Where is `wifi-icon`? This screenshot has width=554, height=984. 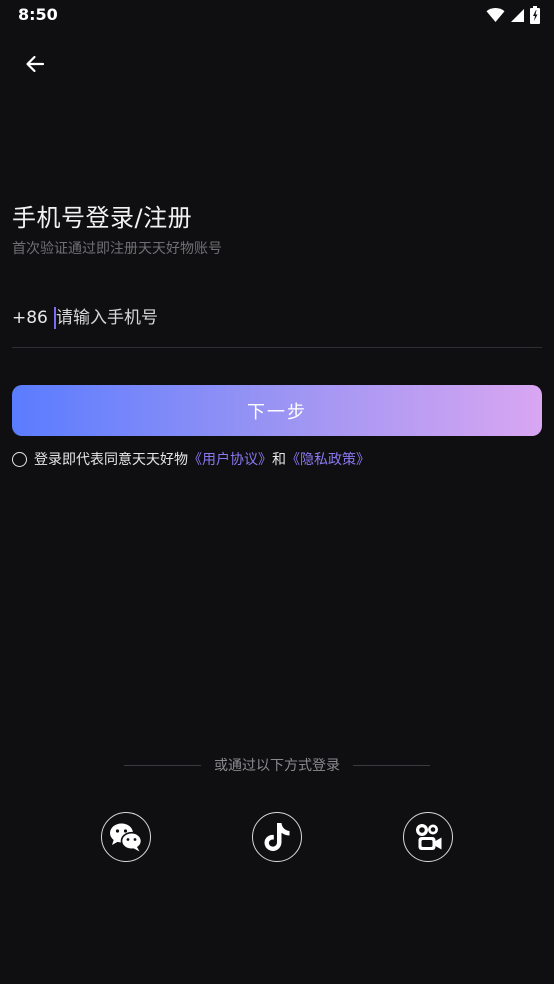
wifi-icon is located at coordinates (495, 15).